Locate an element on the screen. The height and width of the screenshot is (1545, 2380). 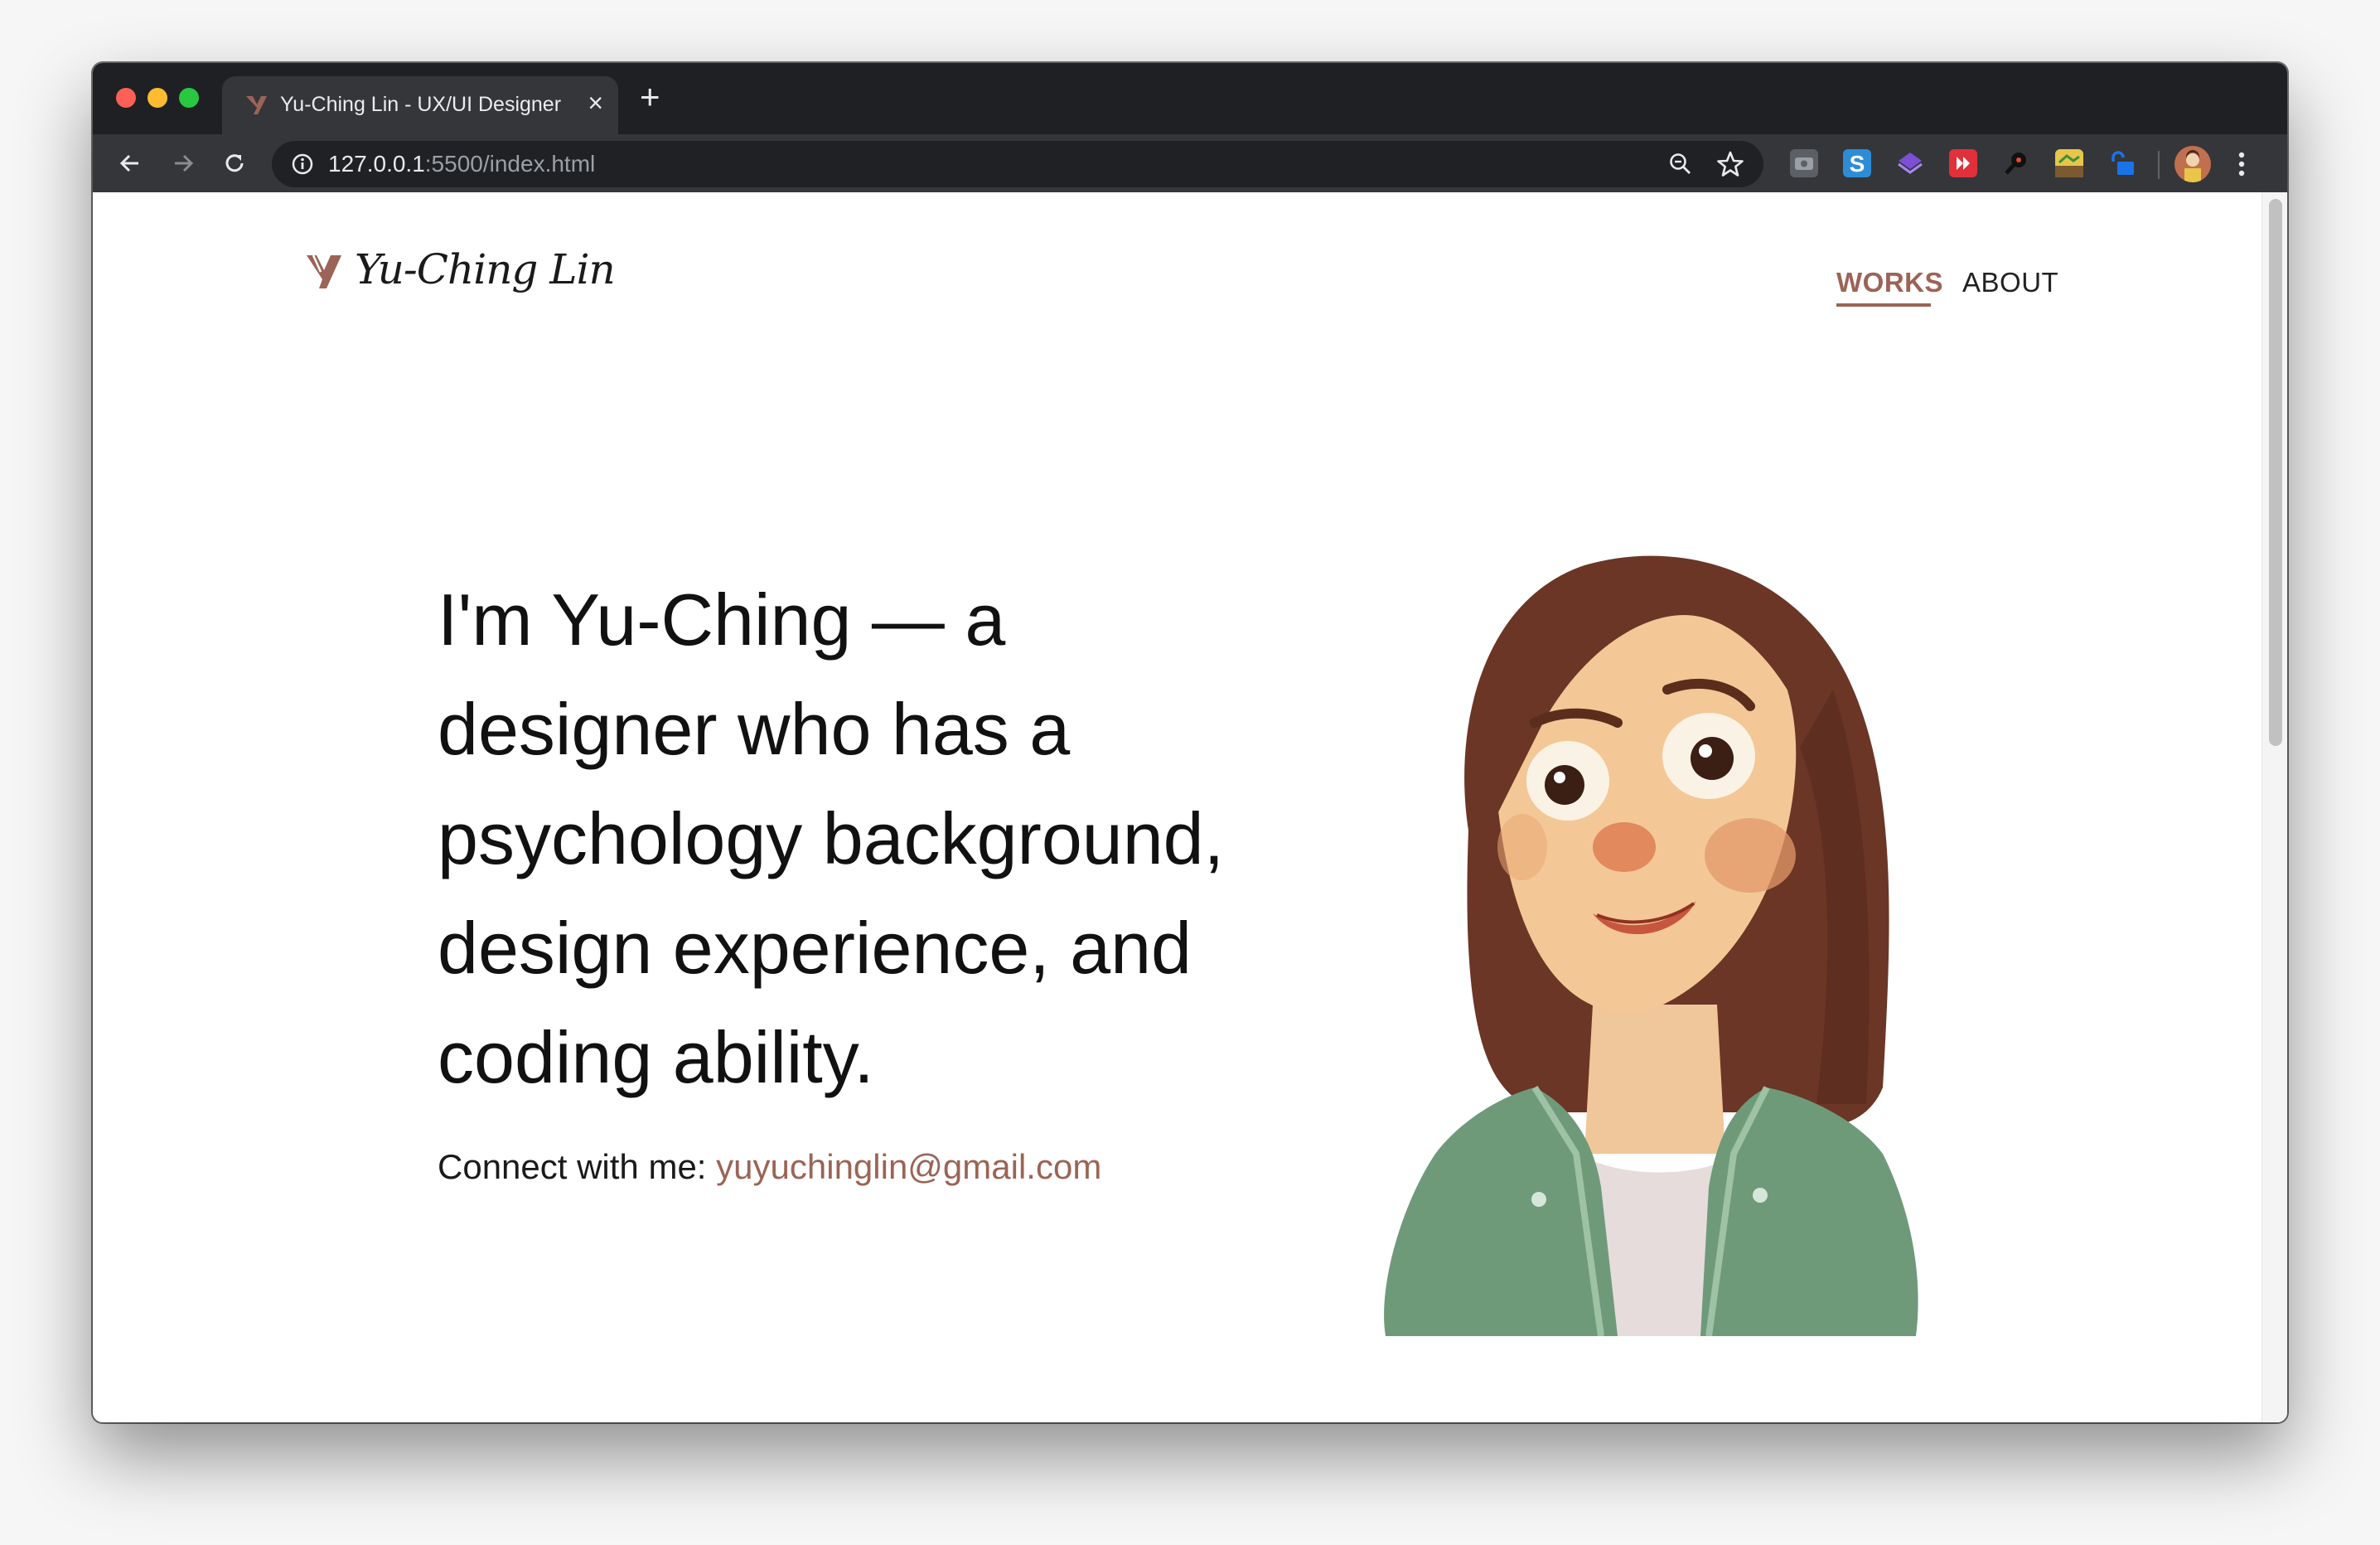
scrollbar-track is located at coordinates (2274, 807).